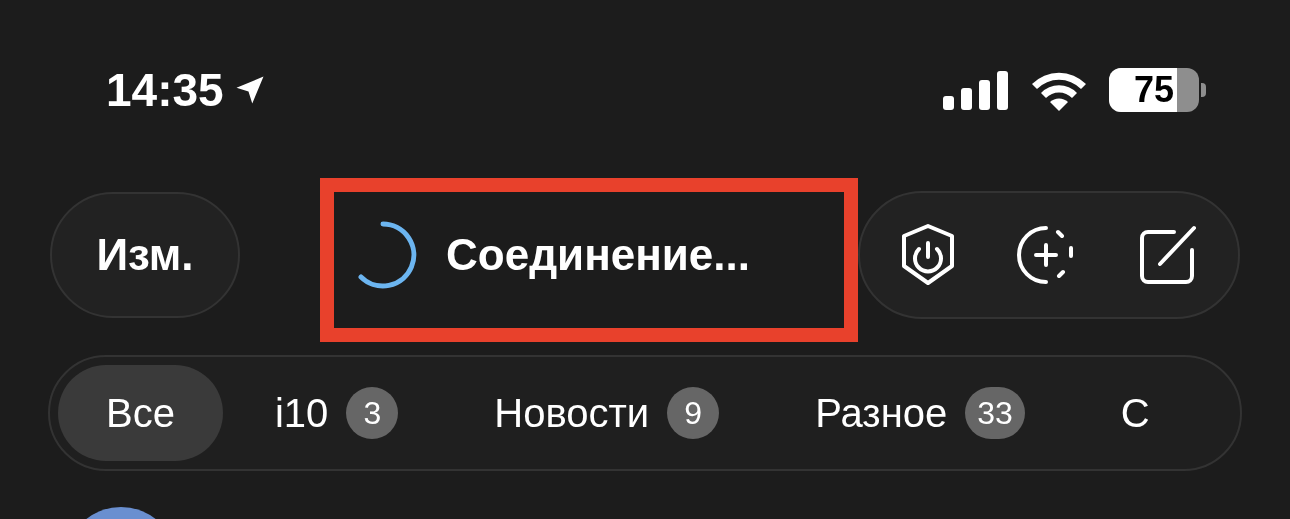 The image size is (1290, 519). Describe the element at coordinates (140, 413) in the screenshot. I see `folder-tab: Все` at that location.